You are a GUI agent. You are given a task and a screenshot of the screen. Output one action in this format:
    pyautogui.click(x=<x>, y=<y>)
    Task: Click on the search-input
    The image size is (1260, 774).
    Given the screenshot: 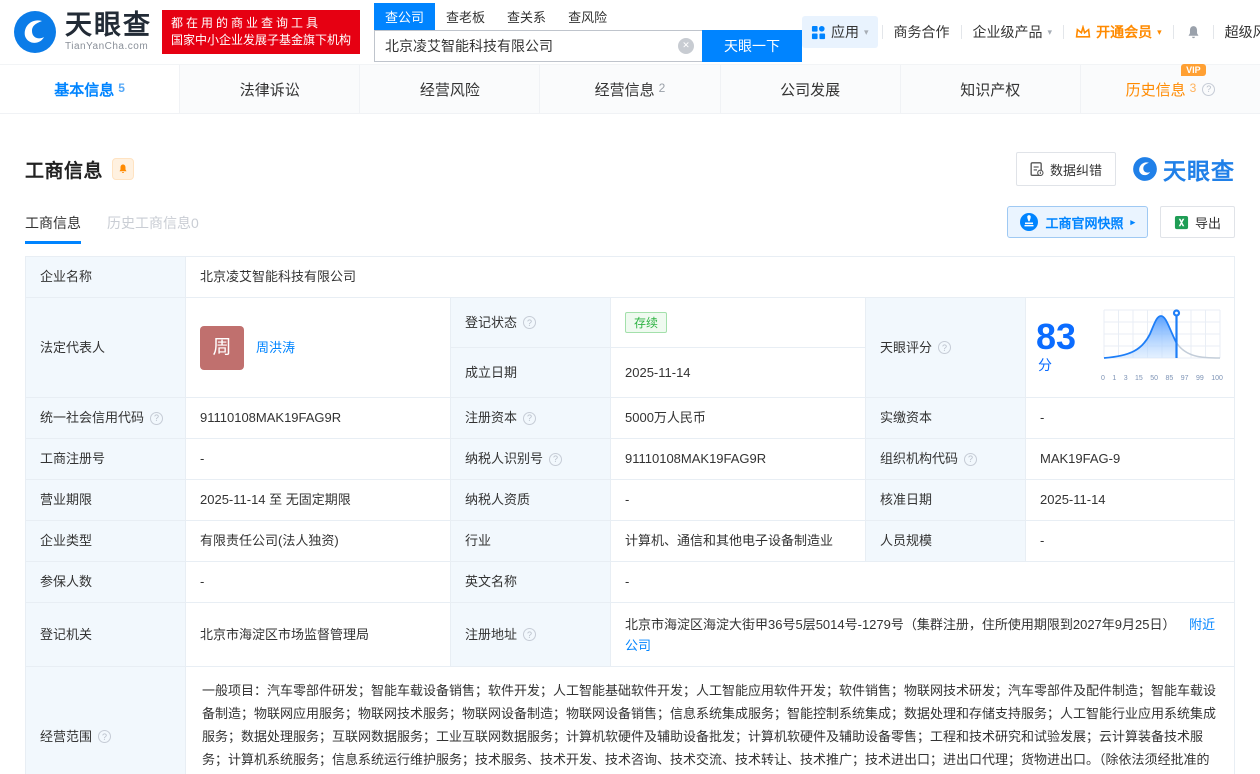 What is the action you would take?
    pyautogui.click(x=538, y=45)
    